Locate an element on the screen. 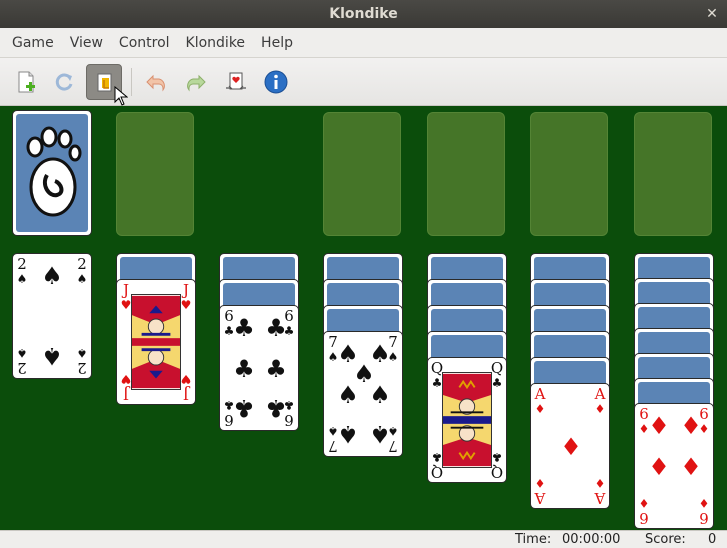  gnome-foot-icon is located at coordinates (54, 171).